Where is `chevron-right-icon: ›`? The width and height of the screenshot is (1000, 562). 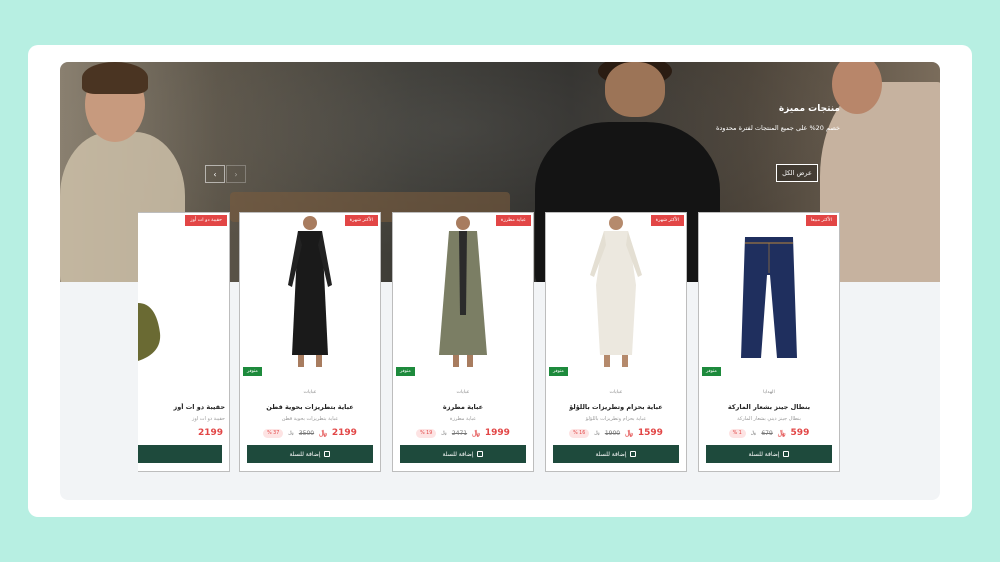
chevron-right-icon: › is located at coordinates (236, 174).